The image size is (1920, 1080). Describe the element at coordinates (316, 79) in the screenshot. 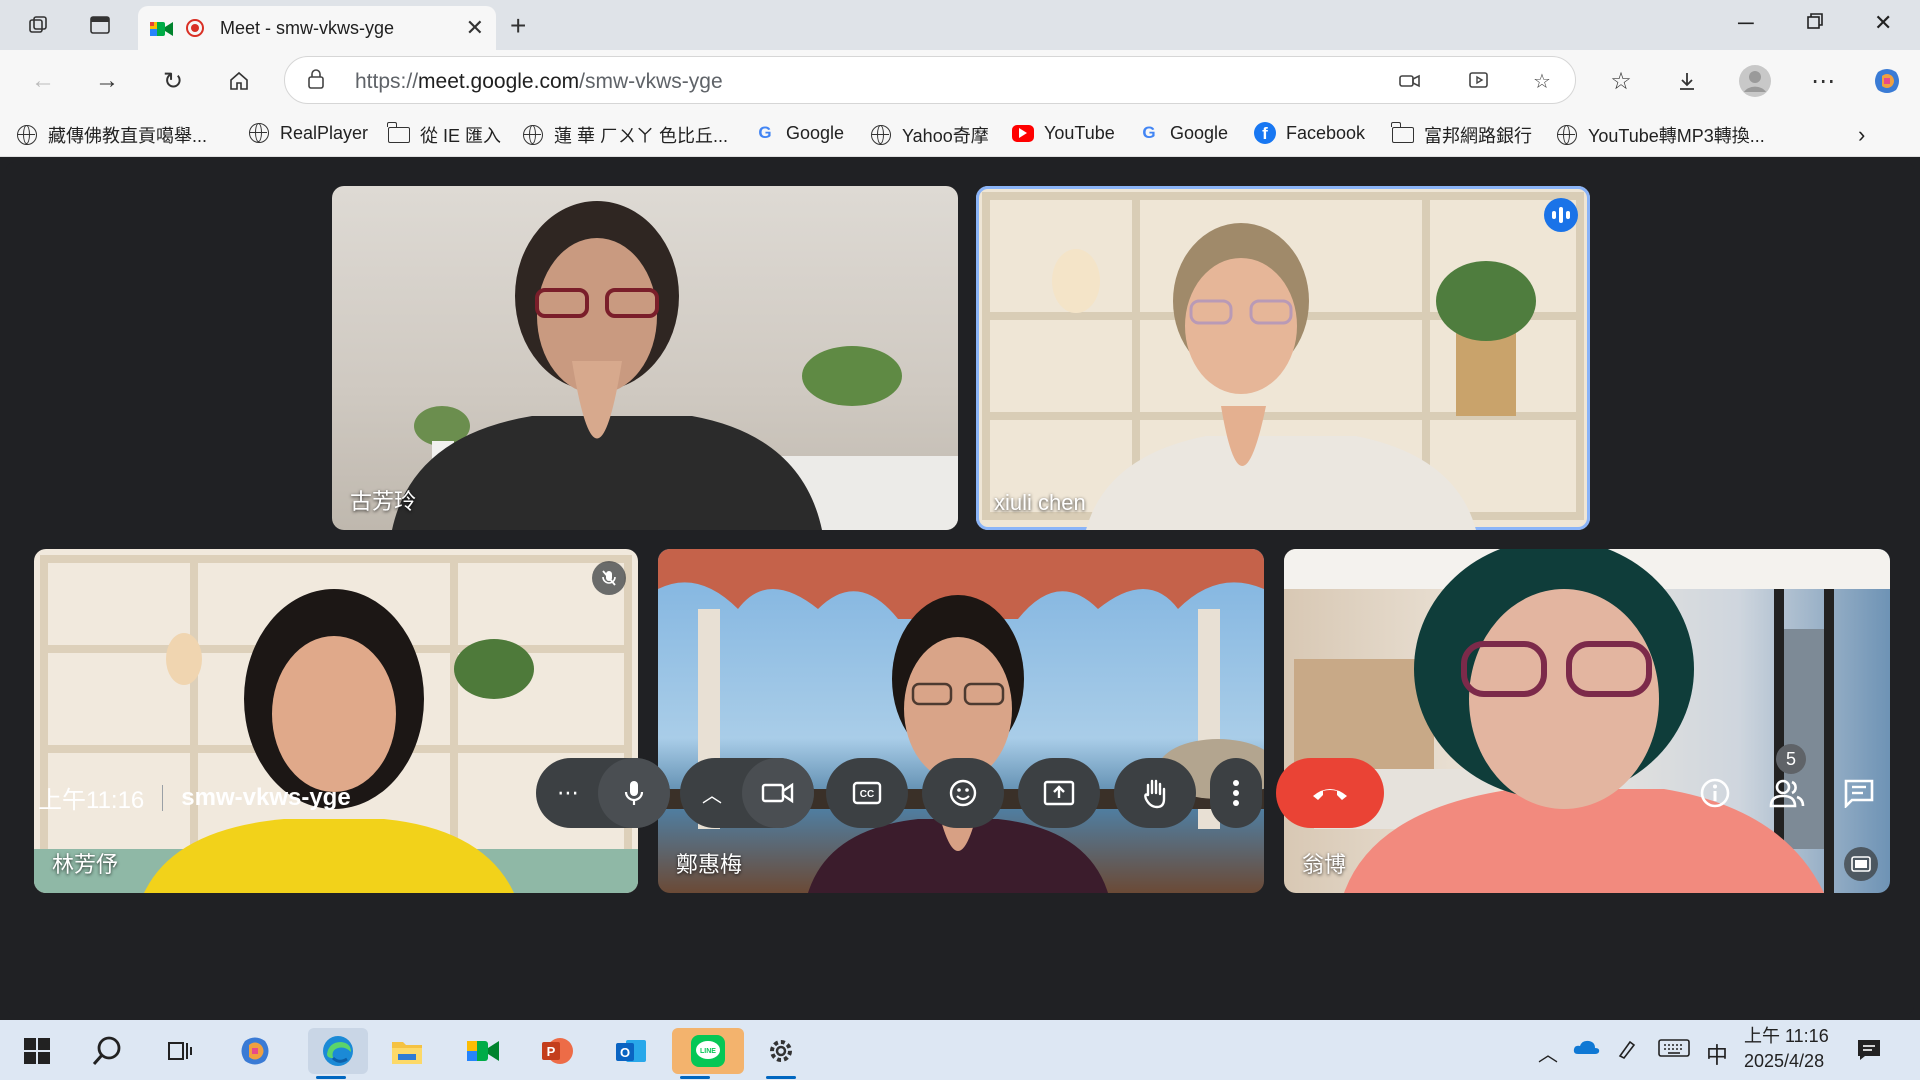

I see `lock-icon` at that location.